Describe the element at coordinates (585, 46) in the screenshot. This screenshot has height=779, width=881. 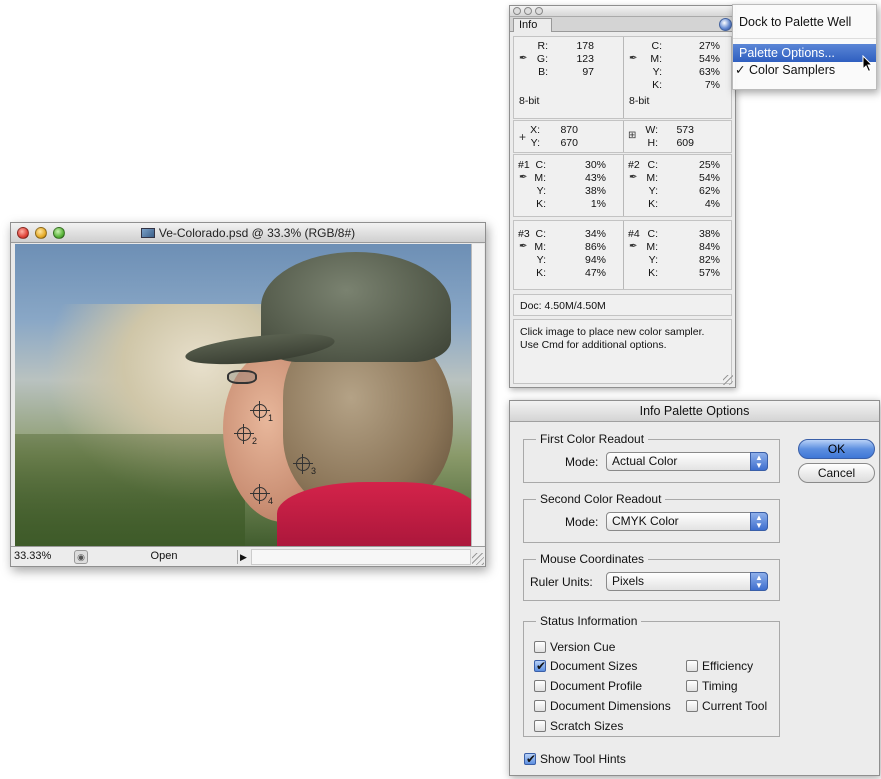
I see `r-value: 178` at that location.